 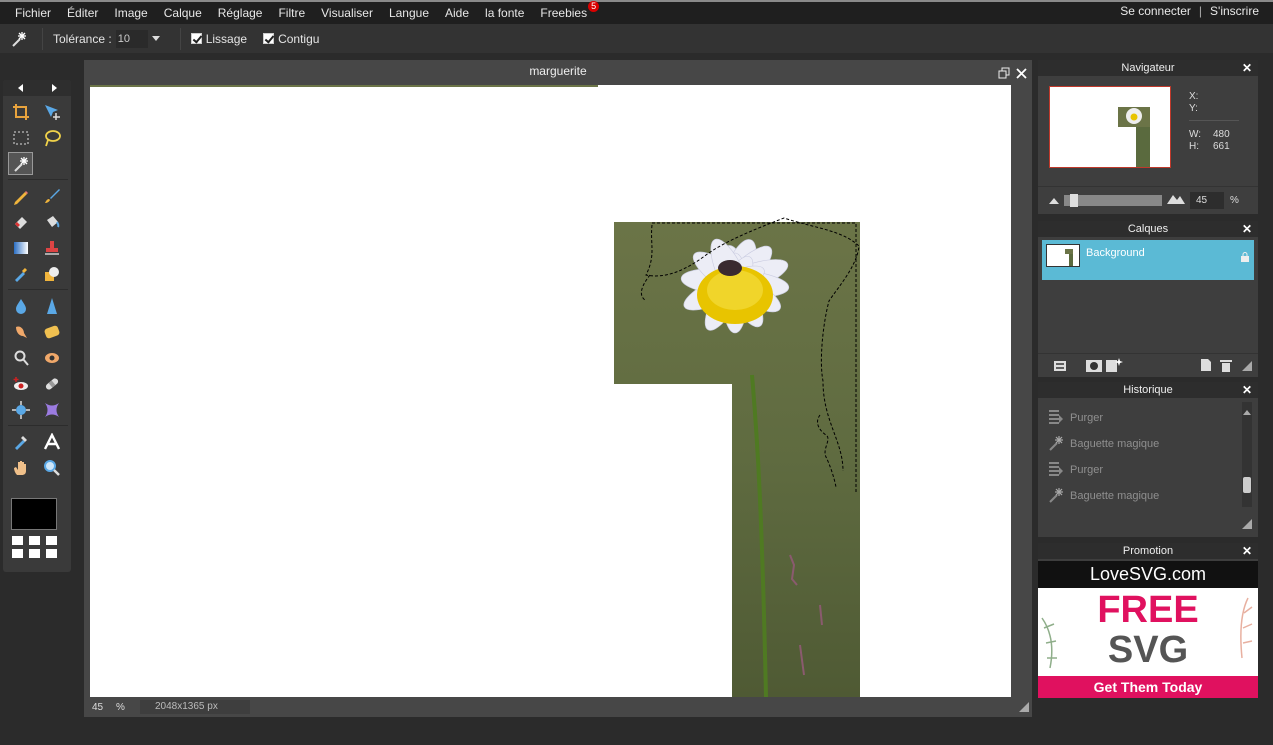 What do you see at coordinates (183, 13) in the screenshot?
I see `menu-layer: Calque` at bounding box center [183, 13].